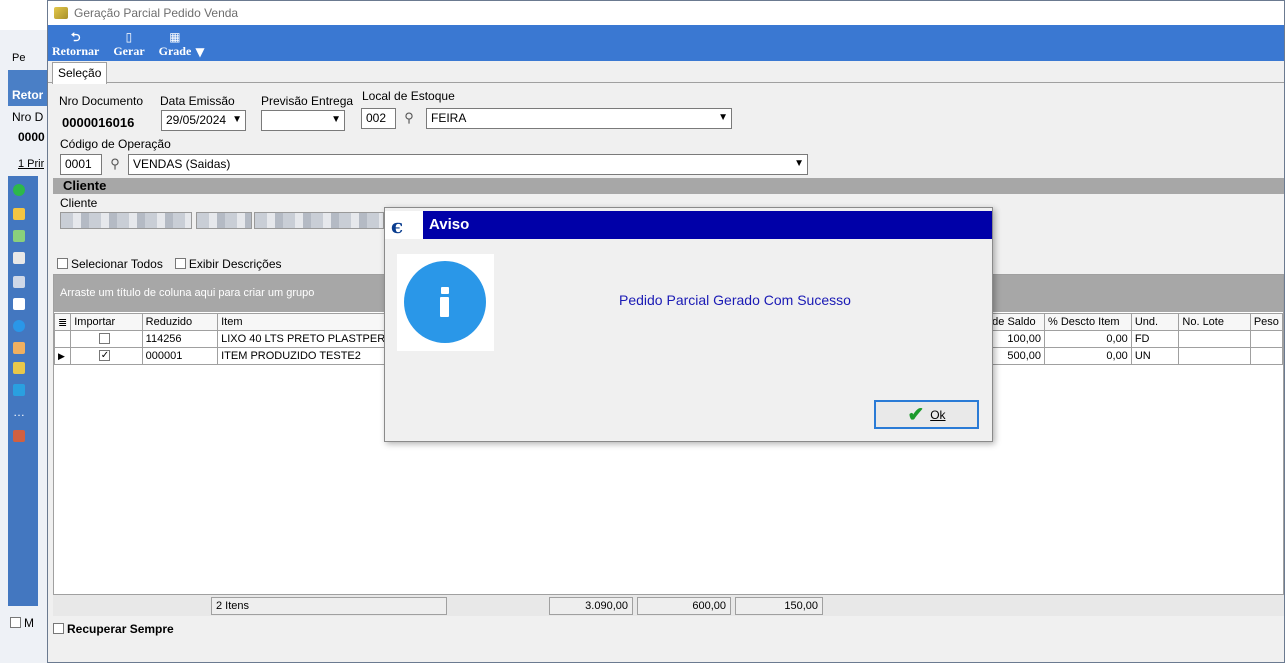  I want to click on dialog-header: ϵ Aviso, so click(688, 225).